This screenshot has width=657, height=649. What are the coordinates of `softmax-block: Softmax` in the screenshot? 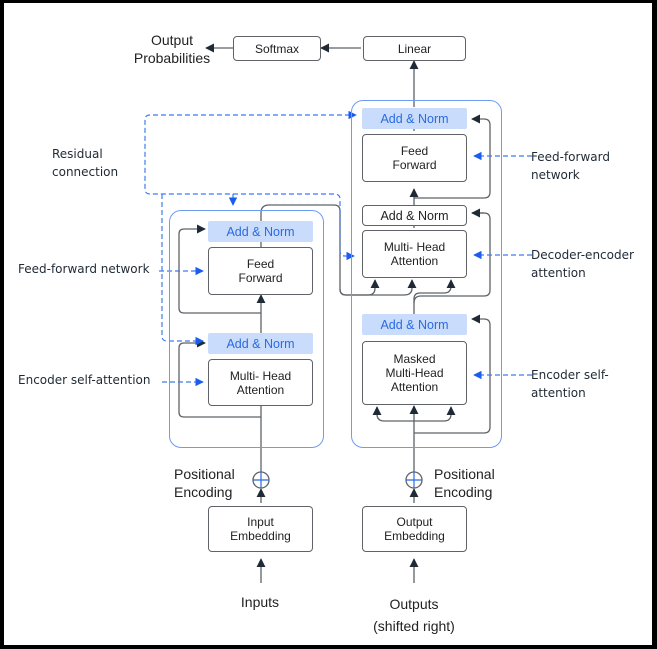 It's located at (277, 48).